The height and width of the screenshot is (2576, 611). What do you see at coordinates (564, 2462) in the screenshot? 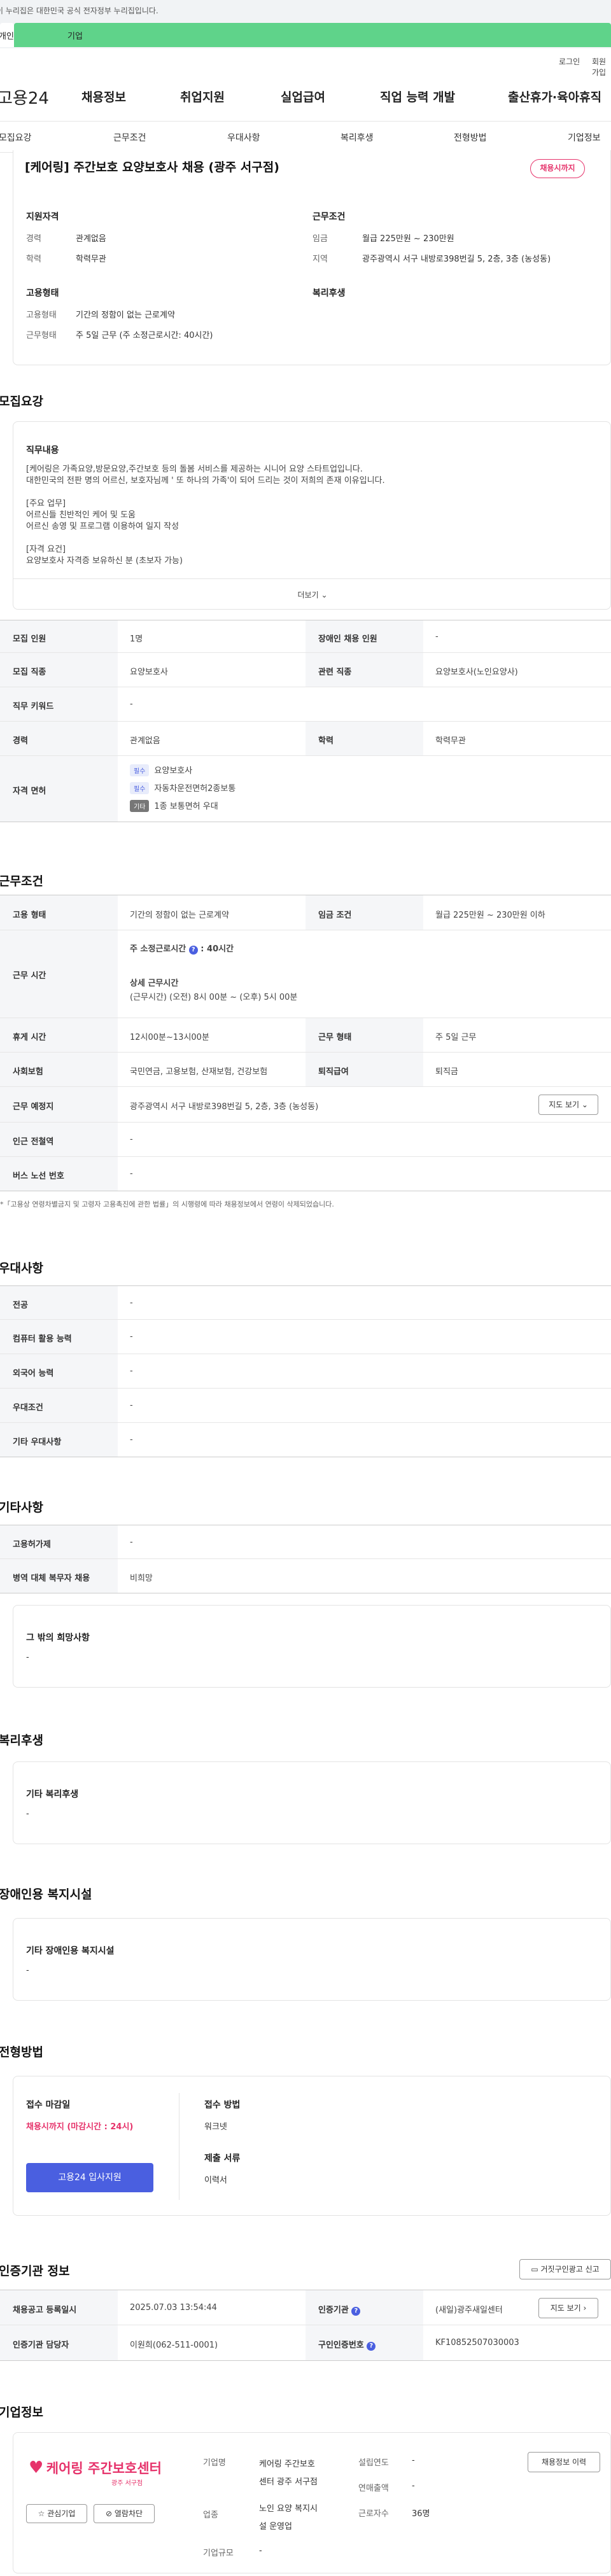
I see `history-button: 채용정보 이력` at bounding box center [564, 2462].